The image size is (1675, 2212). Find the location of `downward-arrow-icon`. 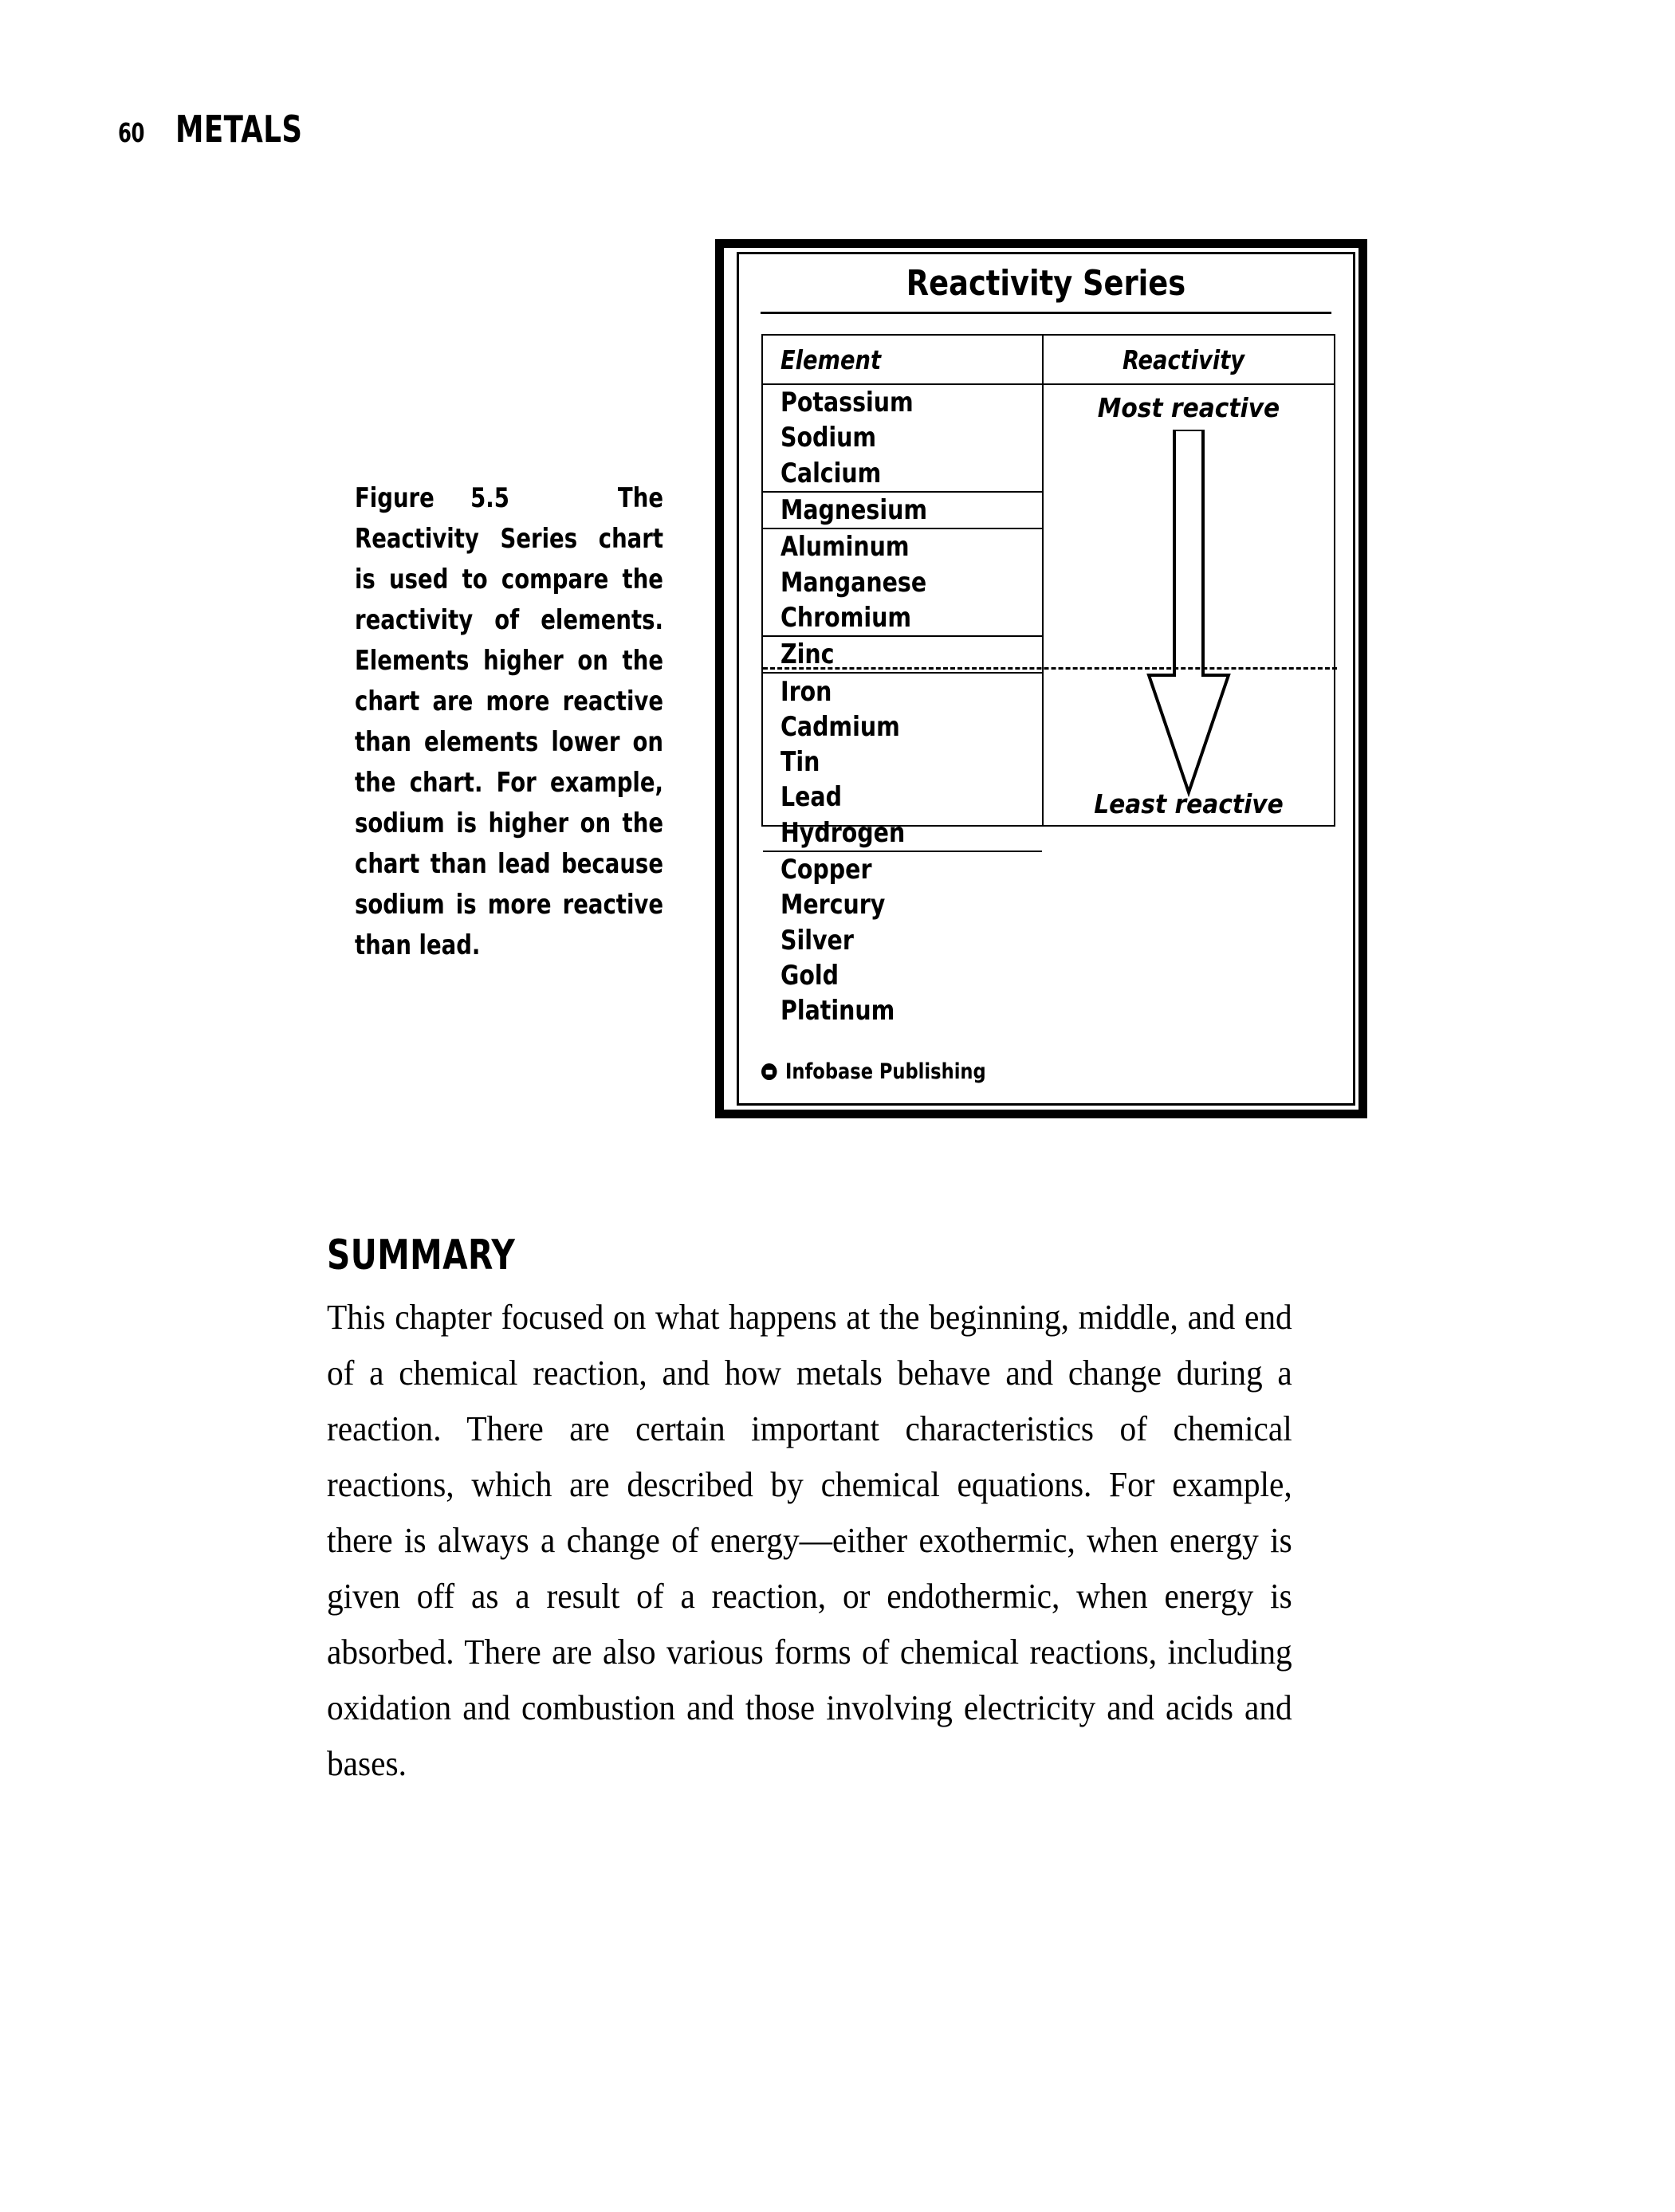

downward-arrow-icon is located at coordinates (1188, 614).